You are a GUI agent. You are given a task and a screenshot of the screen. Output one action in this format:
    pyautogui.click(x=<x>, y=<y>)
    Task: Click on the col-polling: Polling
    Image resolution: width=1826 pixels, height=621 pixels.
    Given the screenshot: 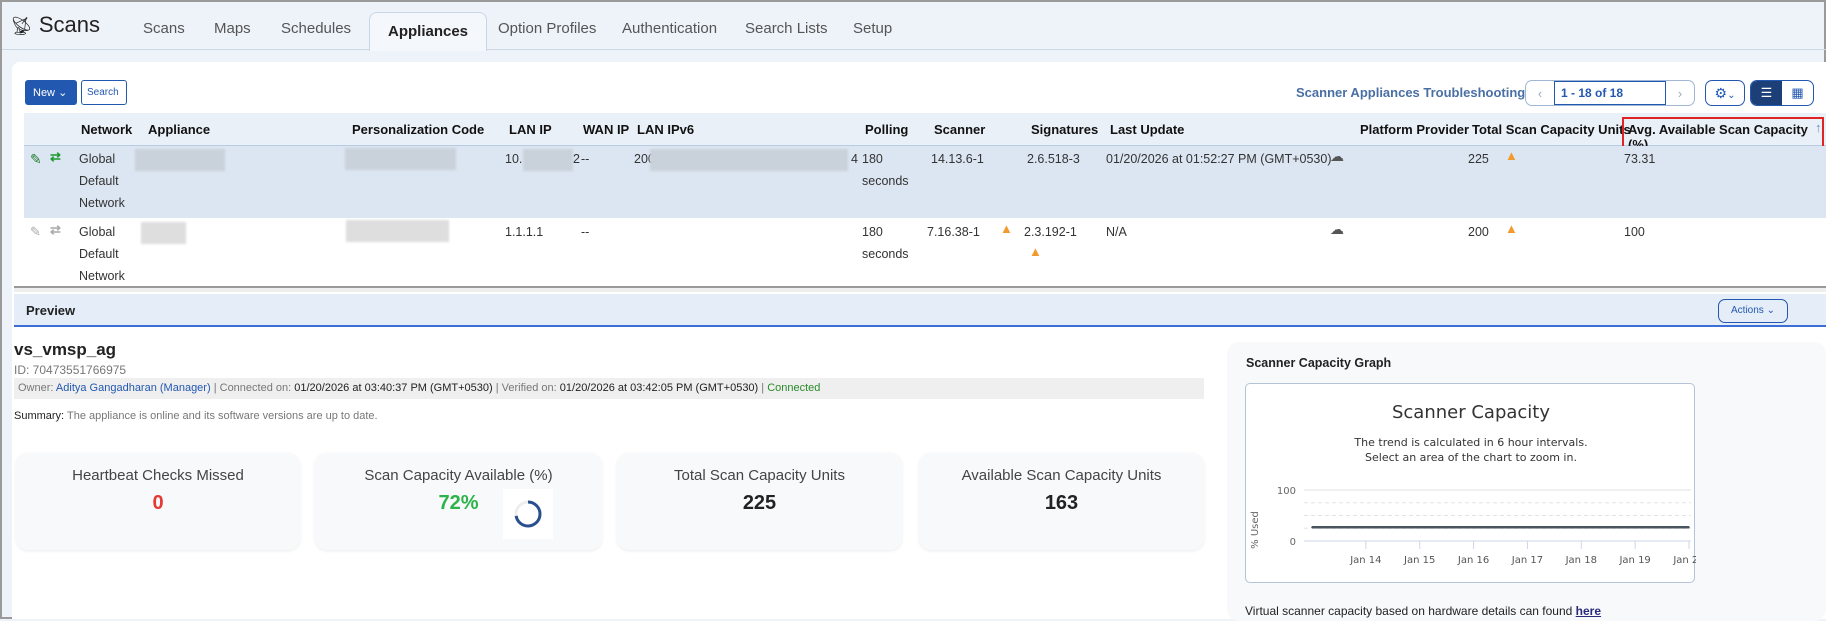 What is the action you would take?
    pyautogui.click(x=886, y=129)
    